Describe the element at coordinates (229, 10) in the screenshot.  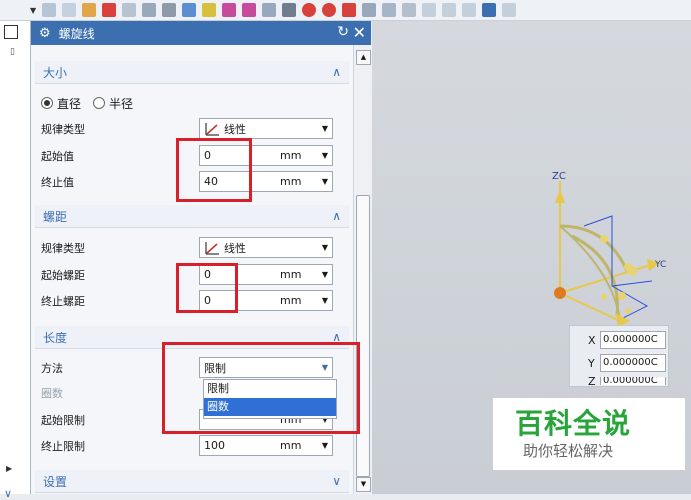
I see `line-icon` at that location.